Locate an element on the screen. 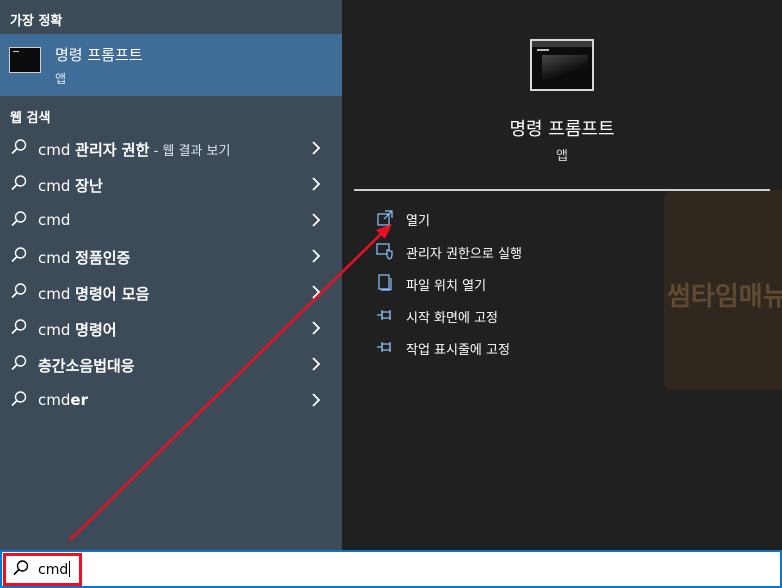  web-result-item: cmd 장난 is located at coordinates (171, 184).